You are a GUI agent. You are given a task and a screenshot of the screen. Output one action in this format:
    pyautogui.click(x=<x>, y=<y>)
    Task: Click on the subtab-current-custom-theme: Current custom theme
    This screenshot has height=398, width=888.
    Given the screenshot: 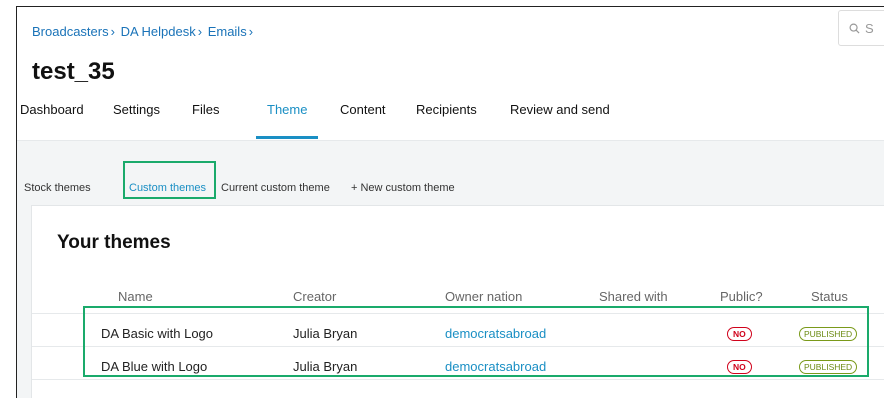 What is the action you would take?
    pyautogui.click(x=275, y=188)
    